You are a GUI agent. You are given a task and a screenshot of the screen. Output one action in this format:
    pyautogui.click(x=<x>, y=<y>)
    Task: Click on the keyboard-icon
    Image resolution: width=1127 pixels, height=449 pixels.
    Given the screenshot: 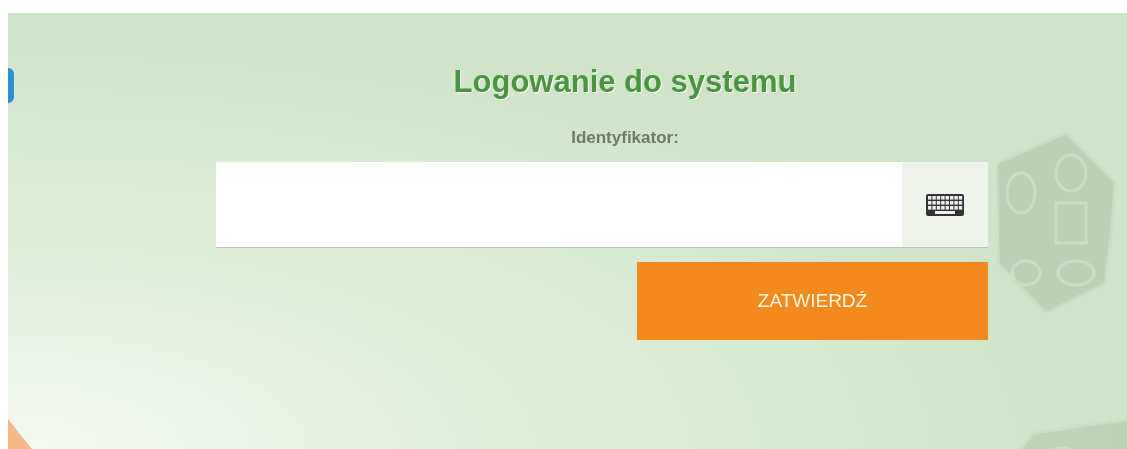 What is the action you would take?
    pyautogui.click(x=945, y=204)
    